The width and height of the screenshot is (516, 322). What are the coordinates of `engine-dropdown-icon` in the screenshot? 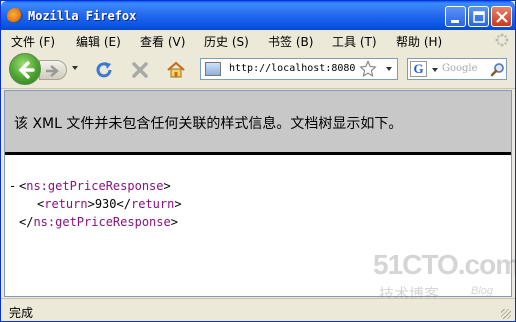 It's located at (435, 70).